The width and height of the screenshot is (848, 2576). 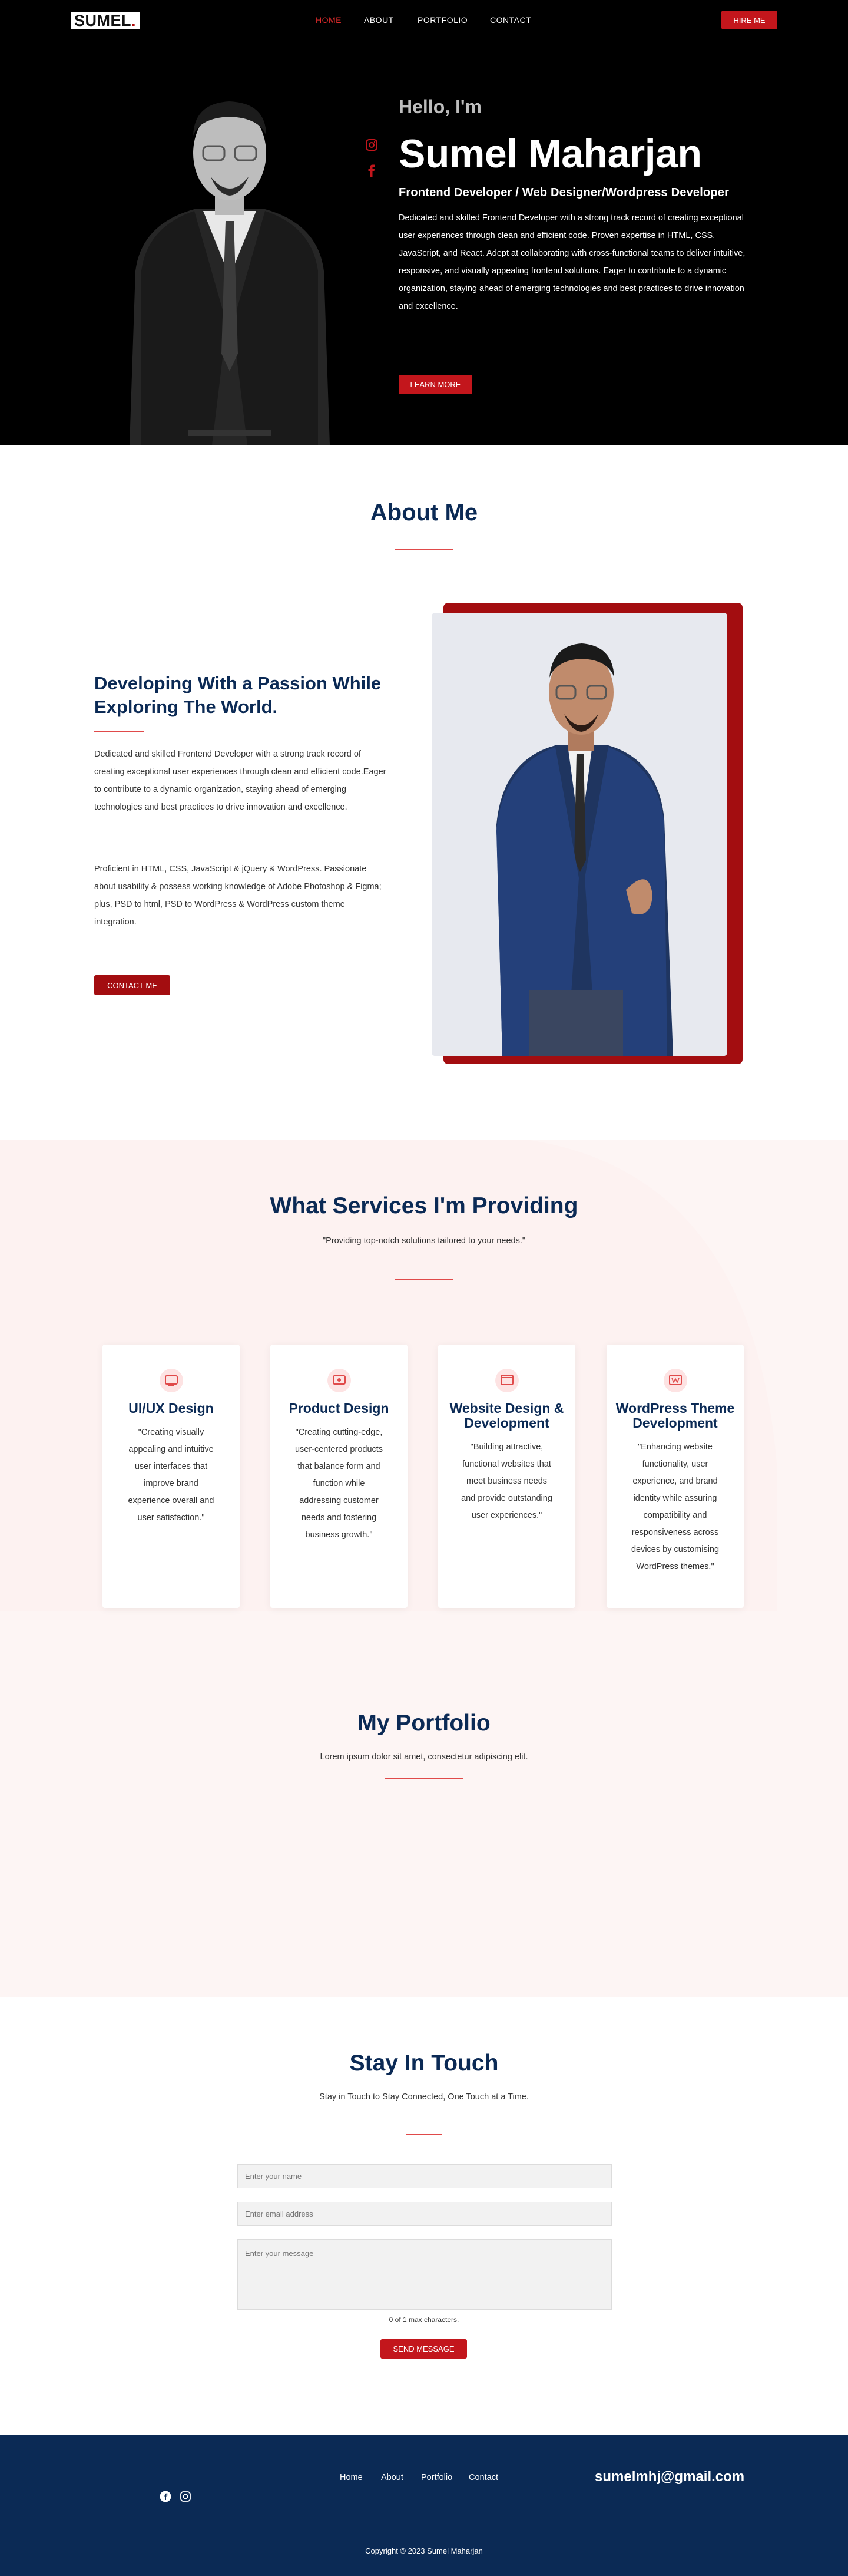 I want to click on about-divider, so click(x=424, y=549).